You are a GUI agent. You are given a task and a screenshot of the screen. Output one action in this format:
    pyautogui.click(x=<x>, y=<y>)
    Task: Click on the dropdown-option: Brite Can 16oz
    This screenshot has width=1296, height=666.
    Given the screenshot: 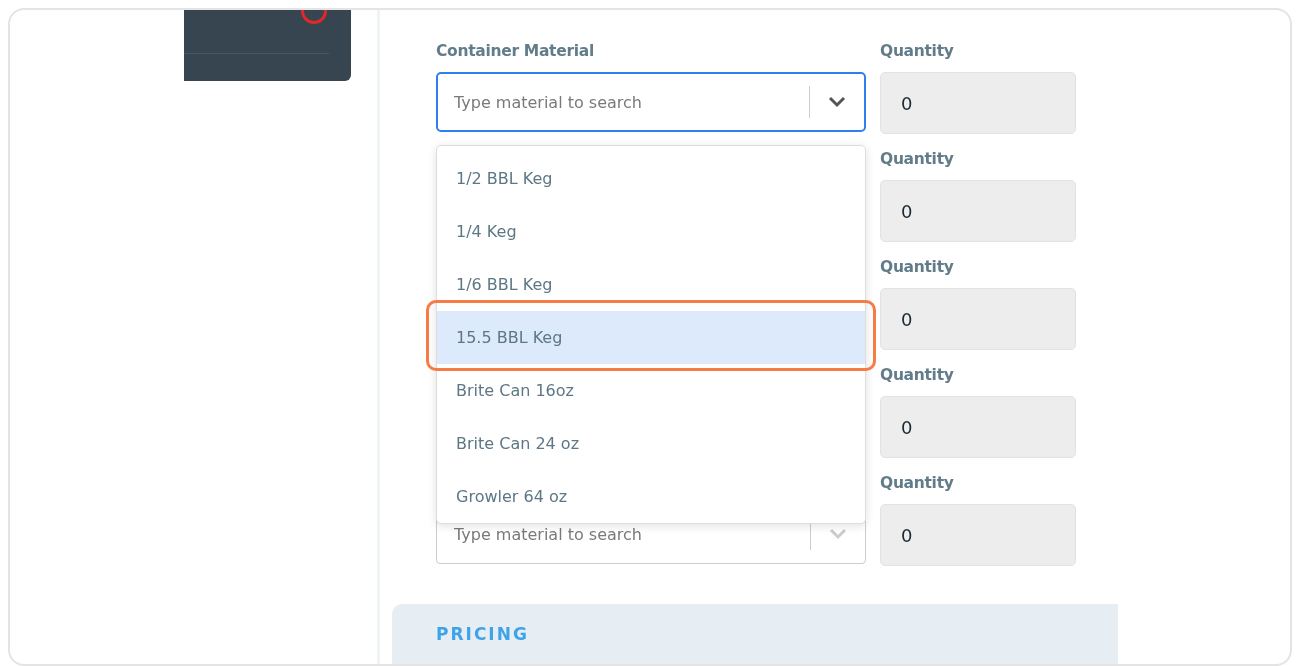 What is the action you would take?
    pyautogui.click(x=651, y=390)
    